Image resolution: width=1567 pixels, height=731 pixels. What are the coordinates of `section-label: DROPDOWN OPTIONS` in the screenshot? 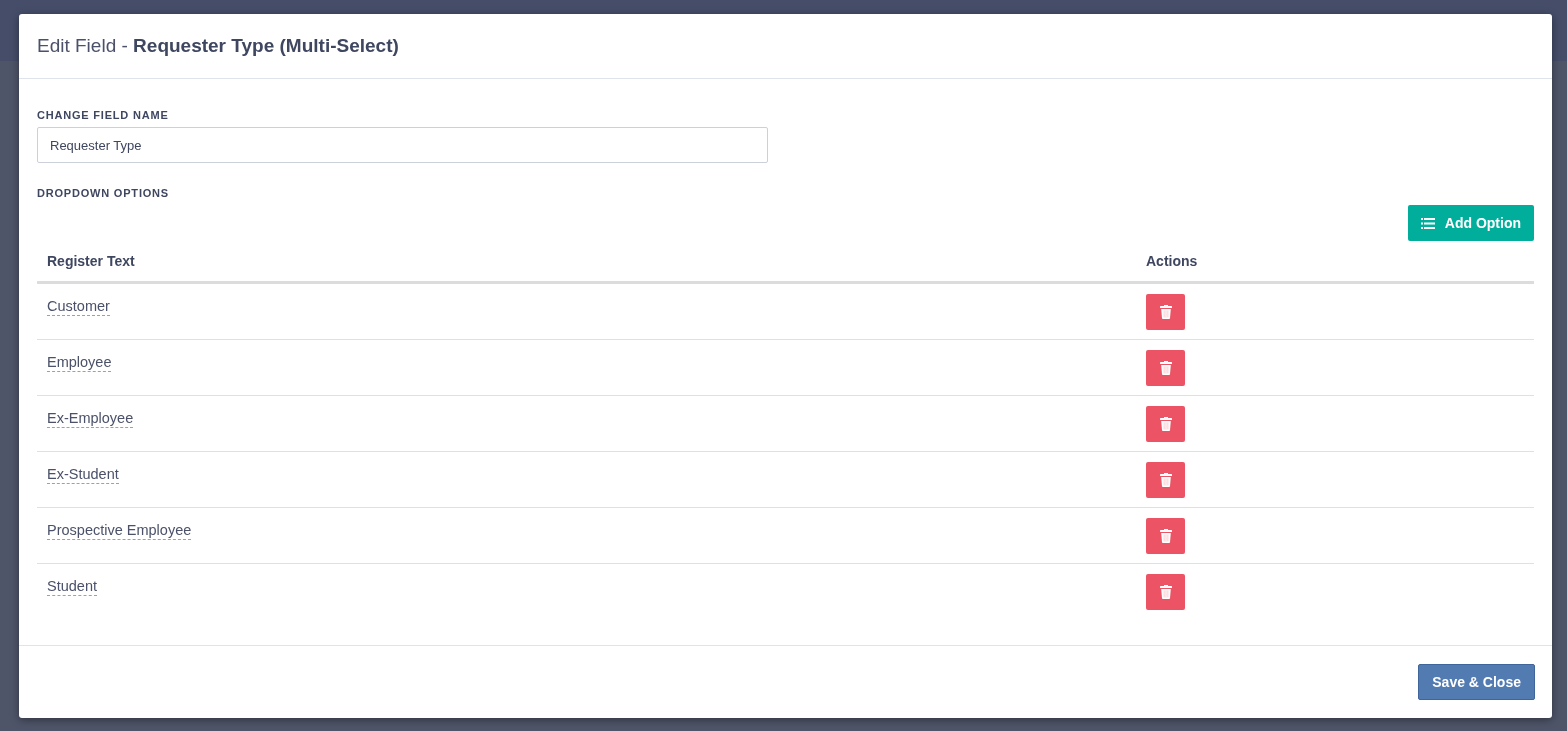 It's located at (103, 193).